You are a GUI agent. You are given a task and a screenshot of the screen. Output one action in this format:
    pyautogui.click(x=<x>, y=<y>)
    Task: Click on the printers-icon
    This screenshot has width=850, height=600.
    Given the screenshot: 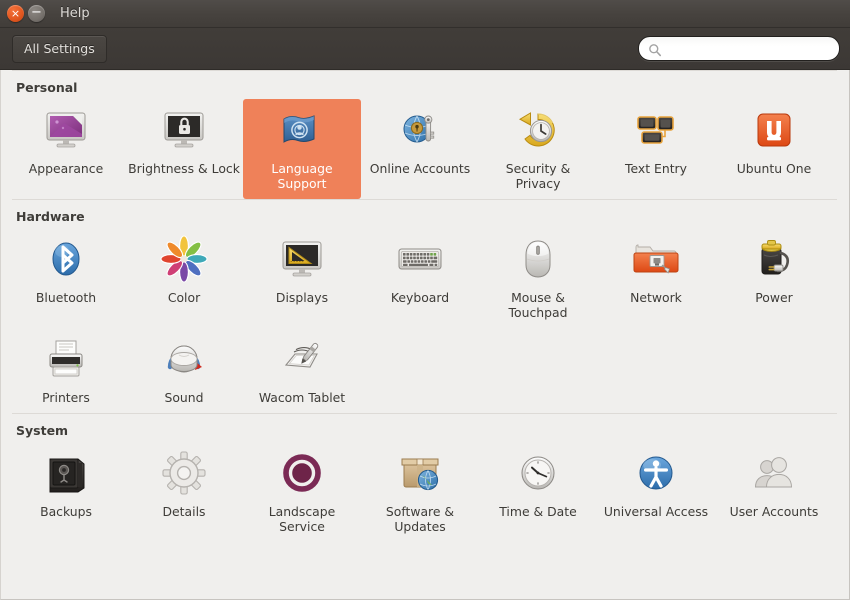 What is the action you would take?
    pyautogui.click(x=66, y=359)
    